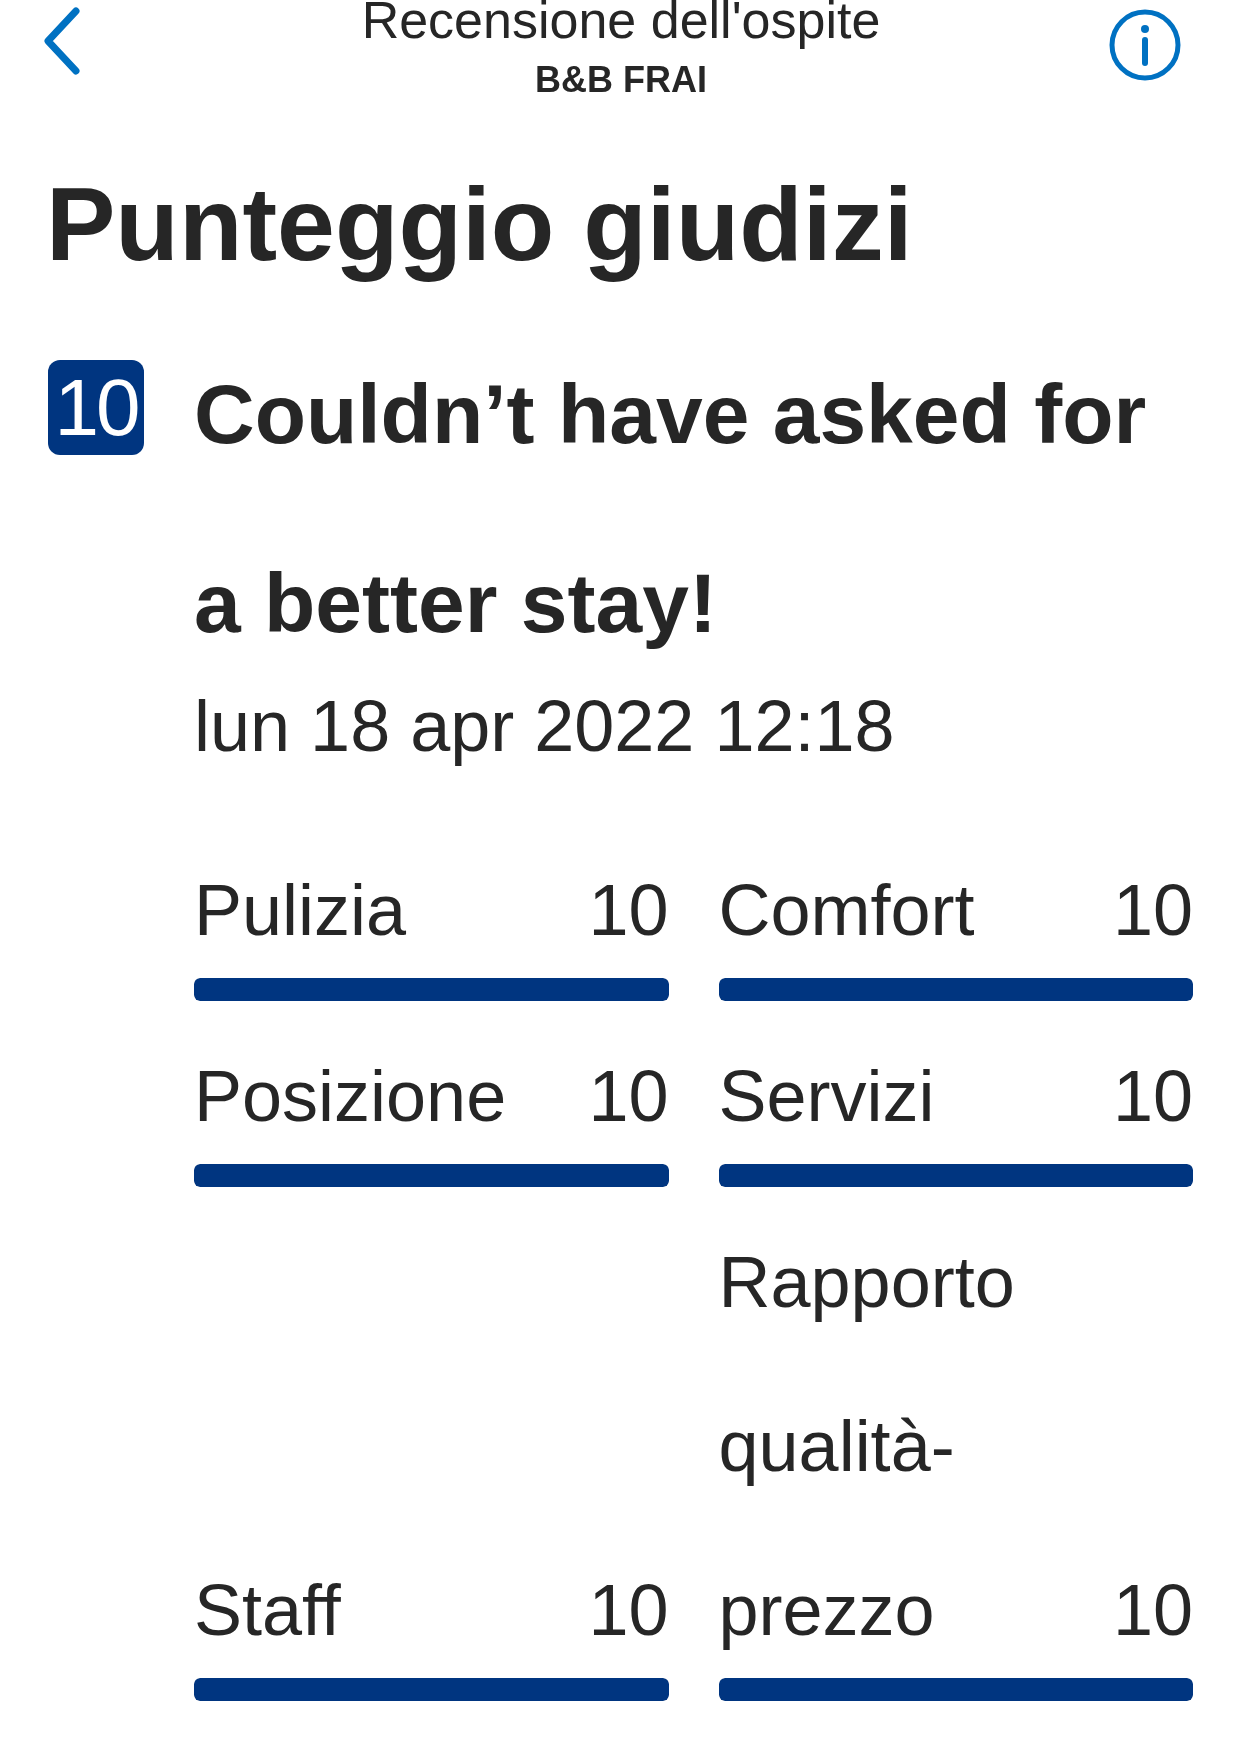  I want to click on review-headline: Couldn’t have asked for a better stay!, so click(671, 509).